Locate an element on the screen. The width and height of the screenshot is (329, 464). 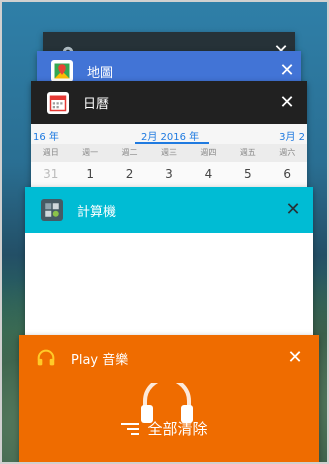
prev-month-label: 16 年 is located at coordinates (46, 137).